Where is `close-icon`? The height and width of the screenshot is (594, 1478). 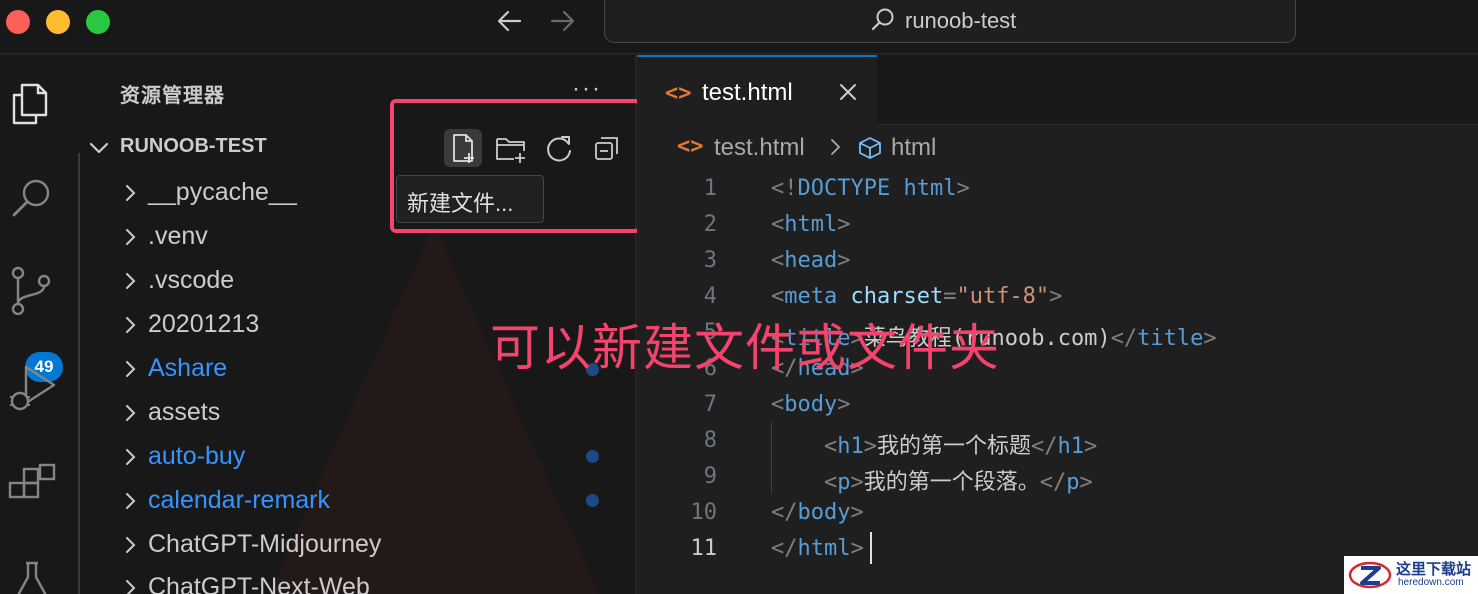
close-icon is located at coordinates (848, 92).